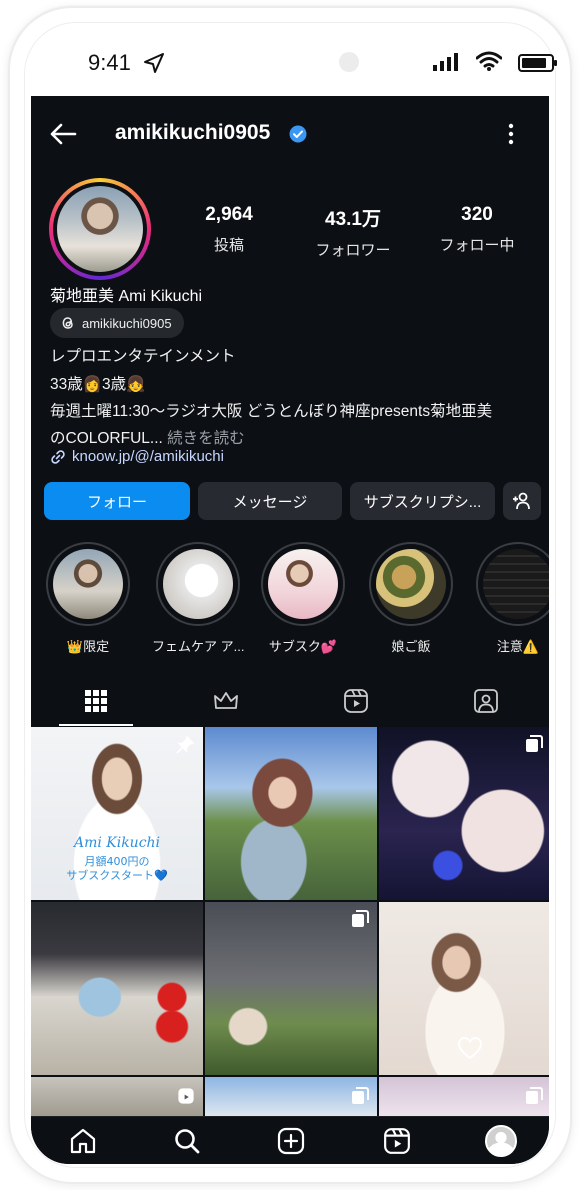  I want to click on threads-handle: amikikuchi0905, so click(127, 323).